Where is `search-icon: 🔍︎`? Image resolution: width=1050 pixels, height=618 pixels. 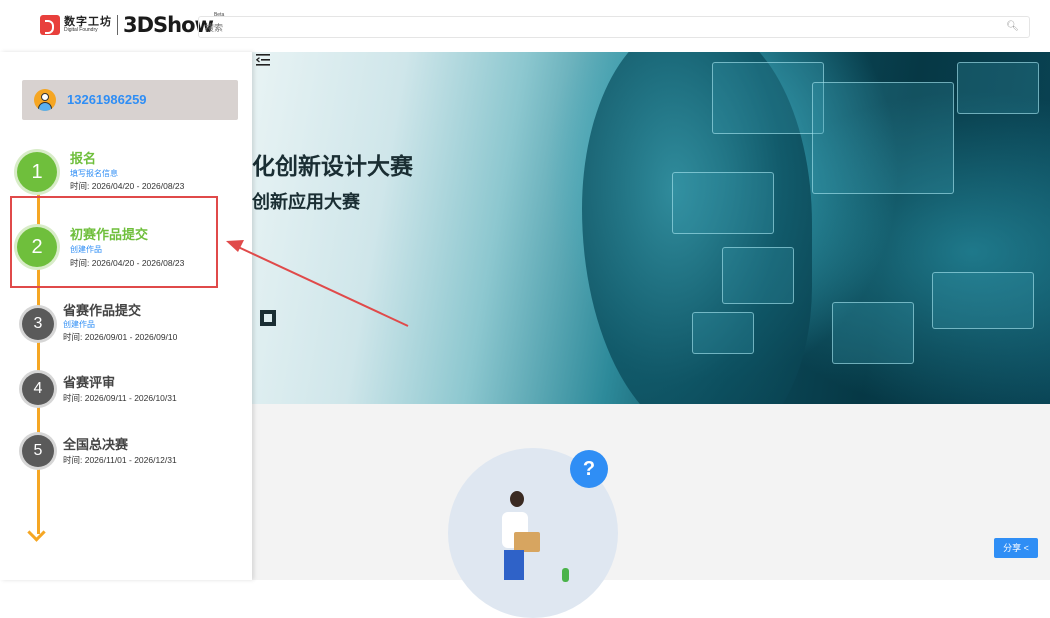 search-icon: 🔍︎ is located at coordinates (1012, 26).